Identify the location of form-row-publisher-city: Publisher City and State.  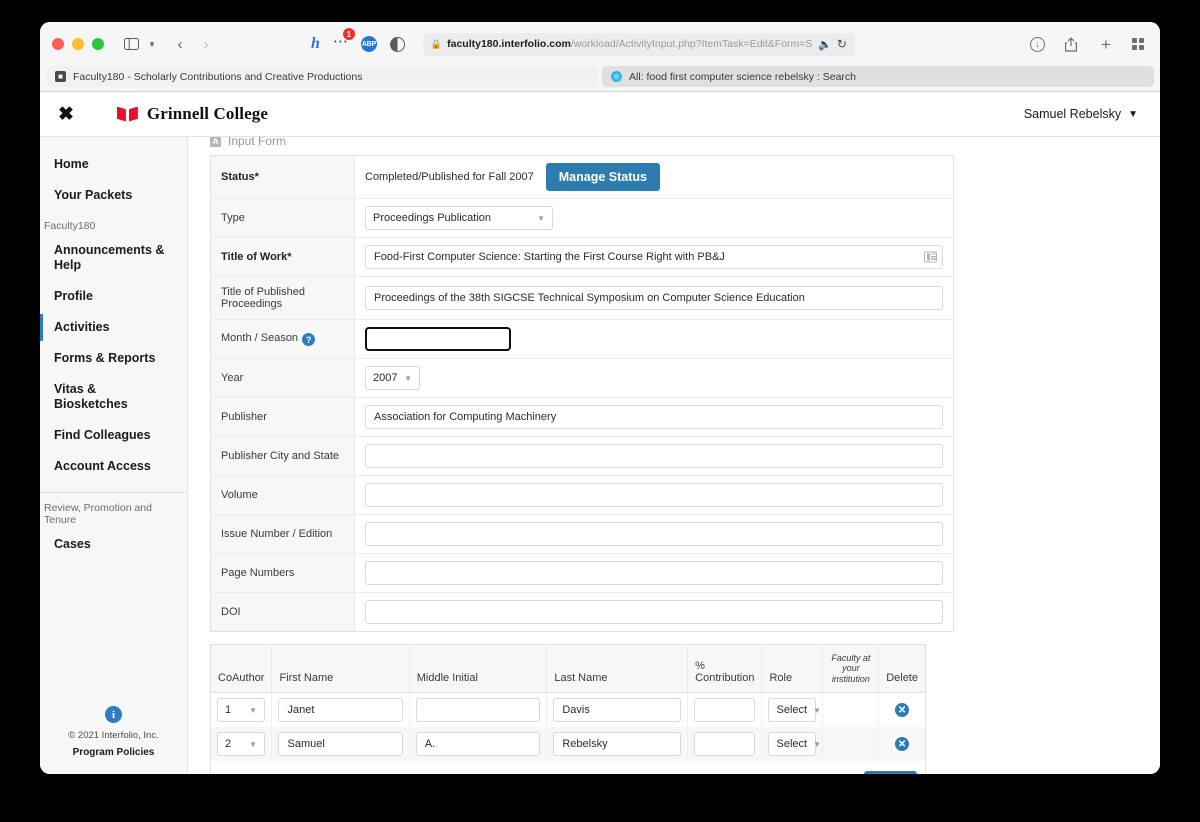
(582, 456).